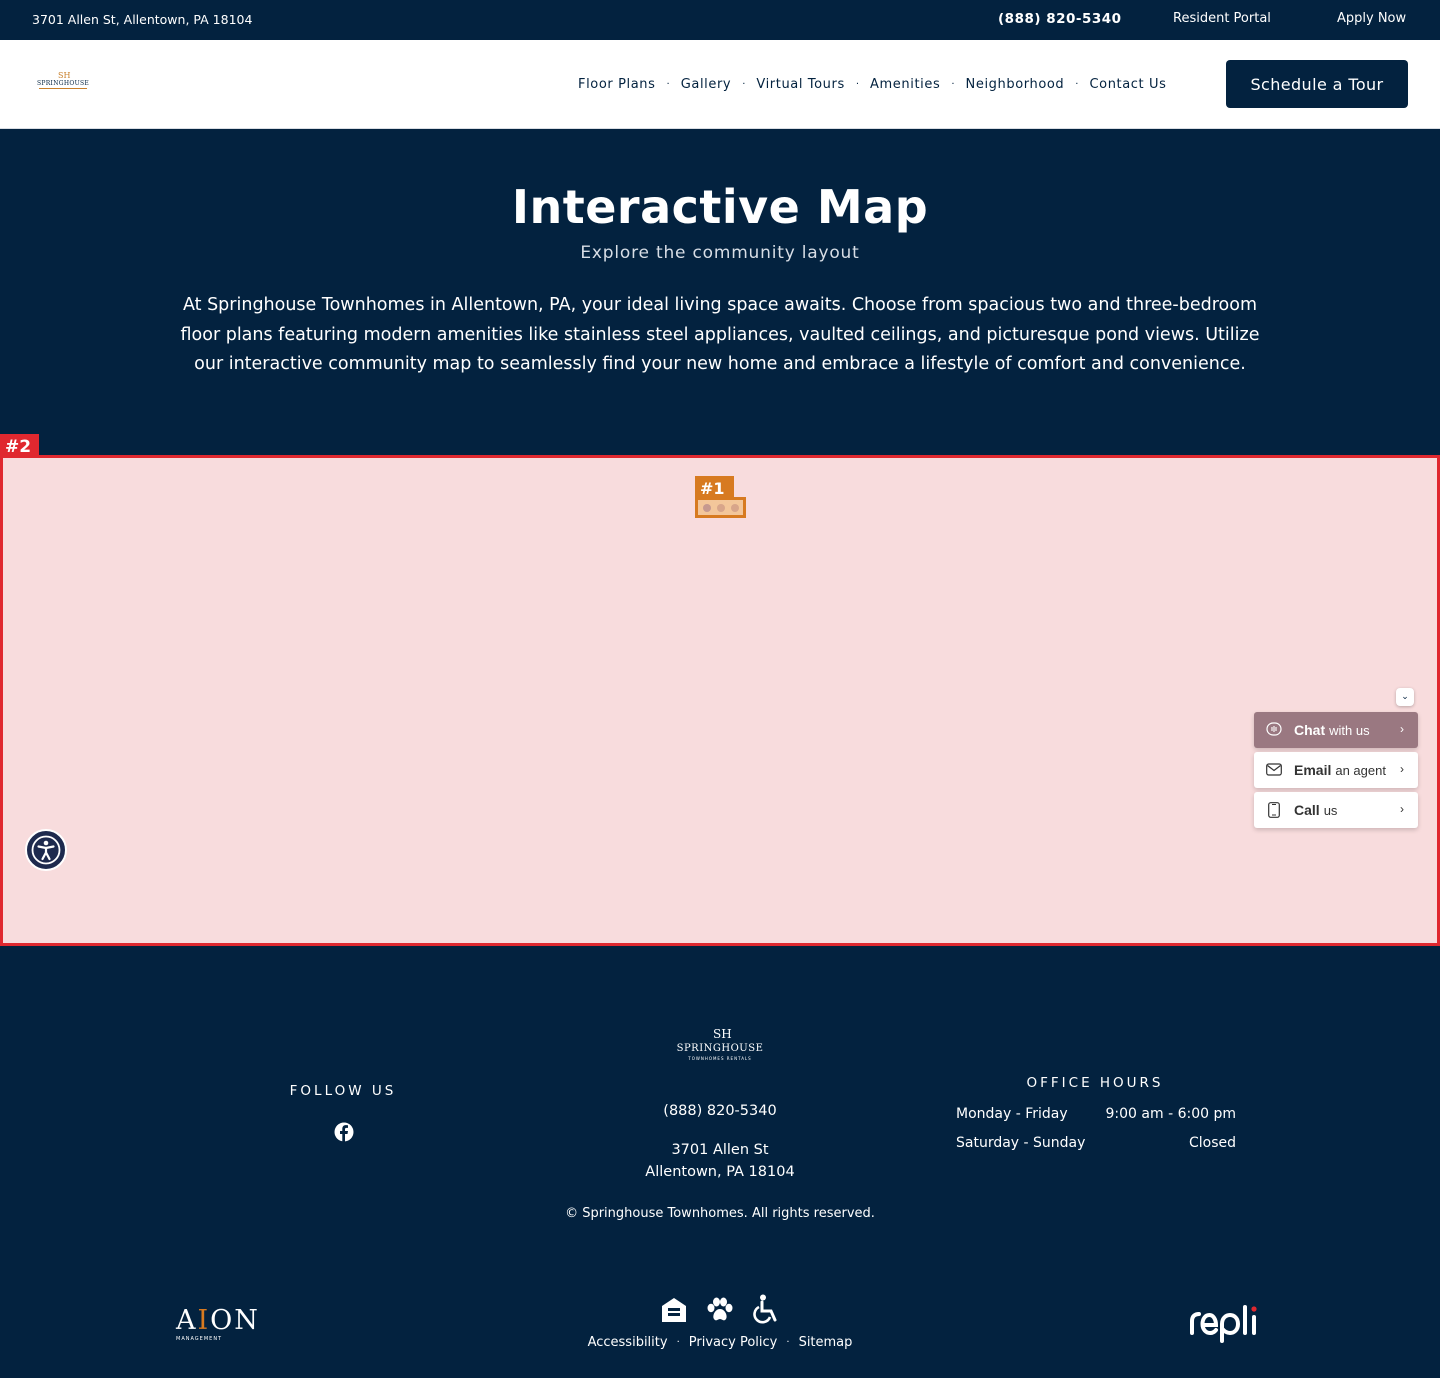 Image resolution: width=1440 pixels, height=1378 pixels. What do you see at coordinates (218, 1320) in the screenshot?
I see `aion-wordmark: AION` at bounding box center [218, 1320].